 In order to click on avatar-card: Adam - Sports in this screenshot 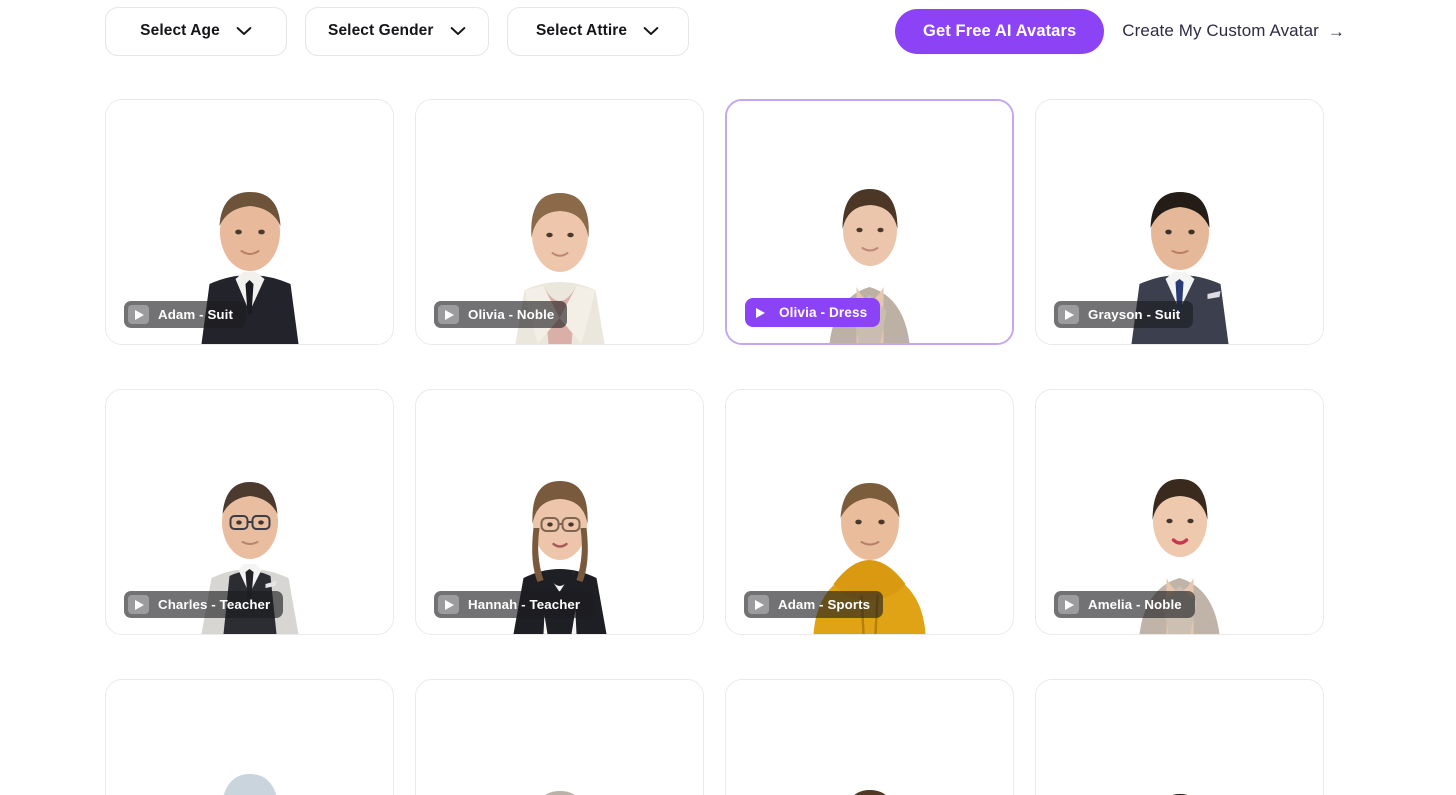, I will do `click(869, 512)`.